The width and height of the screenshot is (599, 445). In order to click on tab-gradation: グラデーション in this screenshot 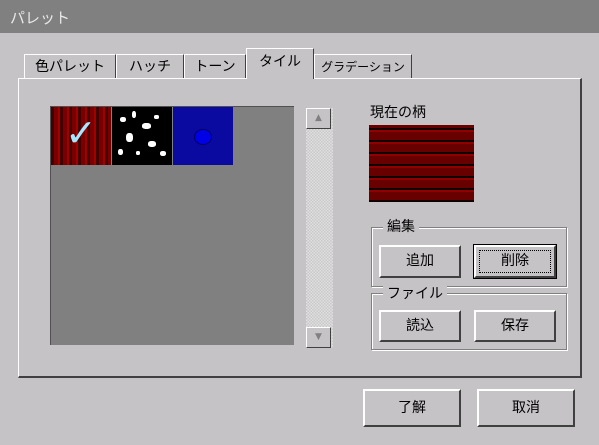, I will do `click(363, 66)`.